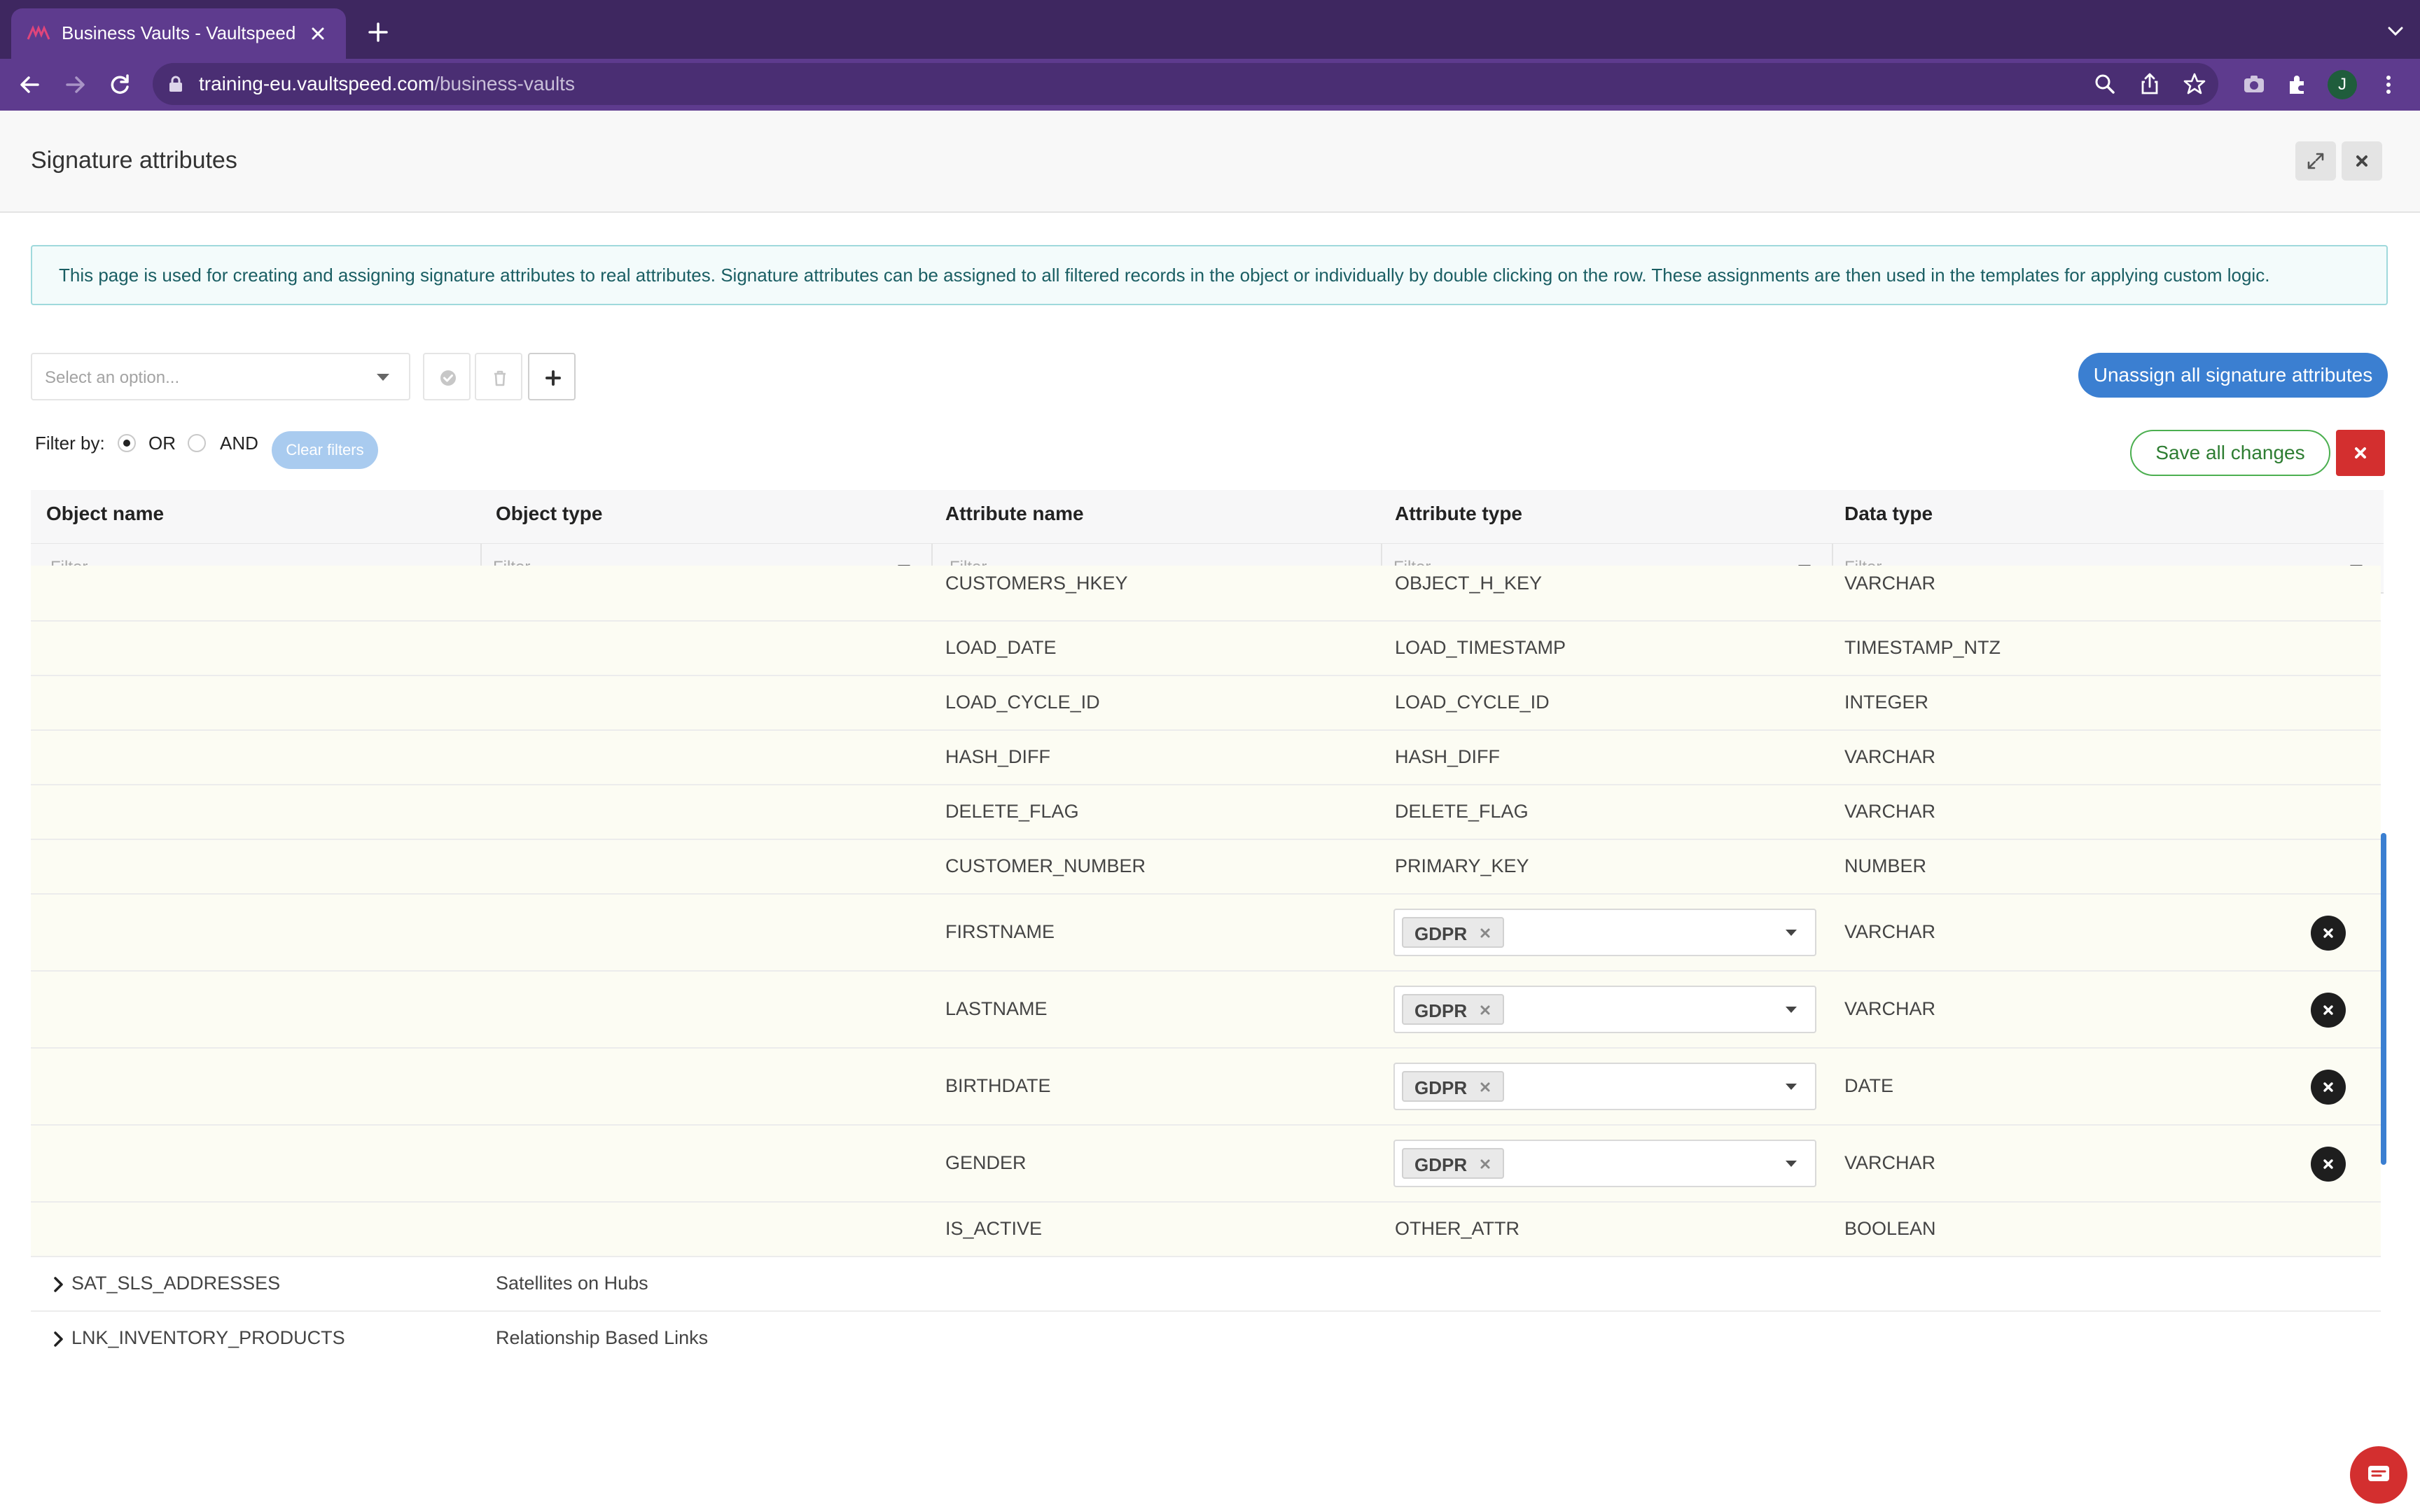  I want to click on screenshot-extension-icon, so click(2254, 84).